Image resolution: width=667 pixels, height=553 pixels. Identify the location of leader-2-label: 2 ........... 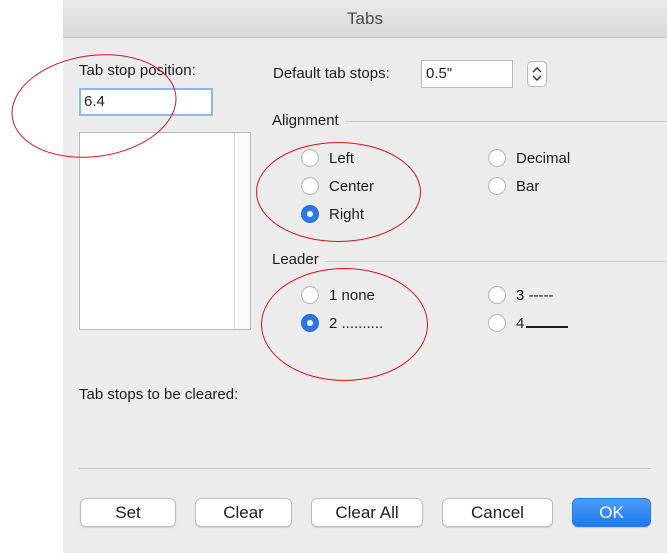
(356, 323).